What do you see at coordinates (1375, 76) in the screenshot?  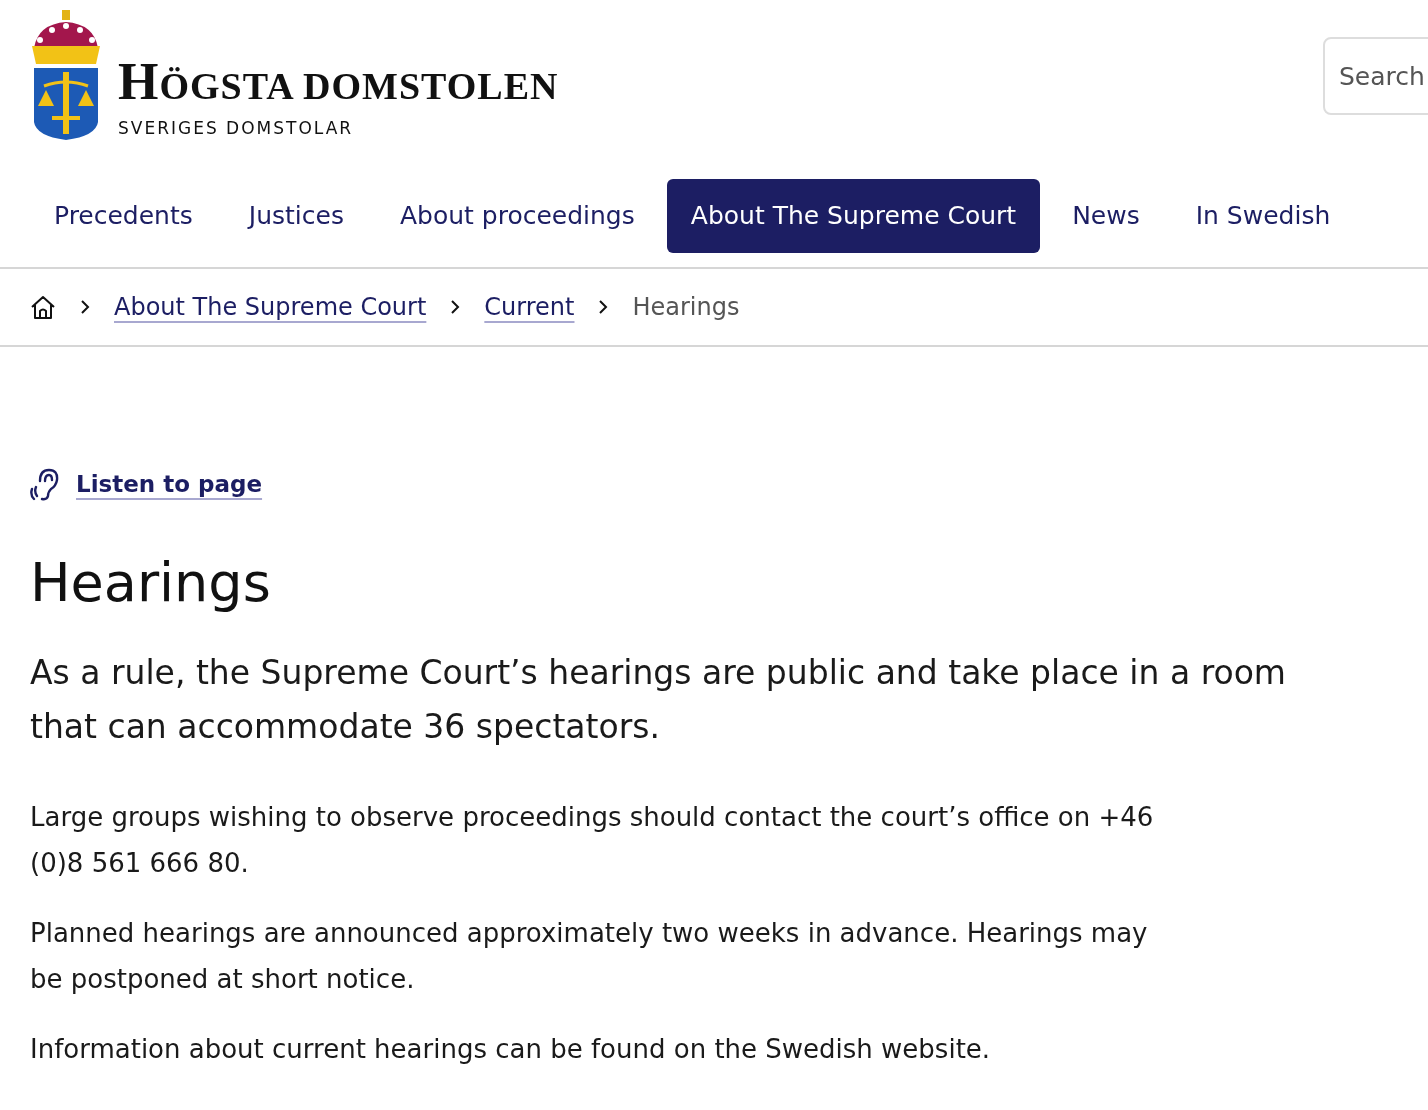 I see `search-field: Search` at bounding box center [1375, 76].